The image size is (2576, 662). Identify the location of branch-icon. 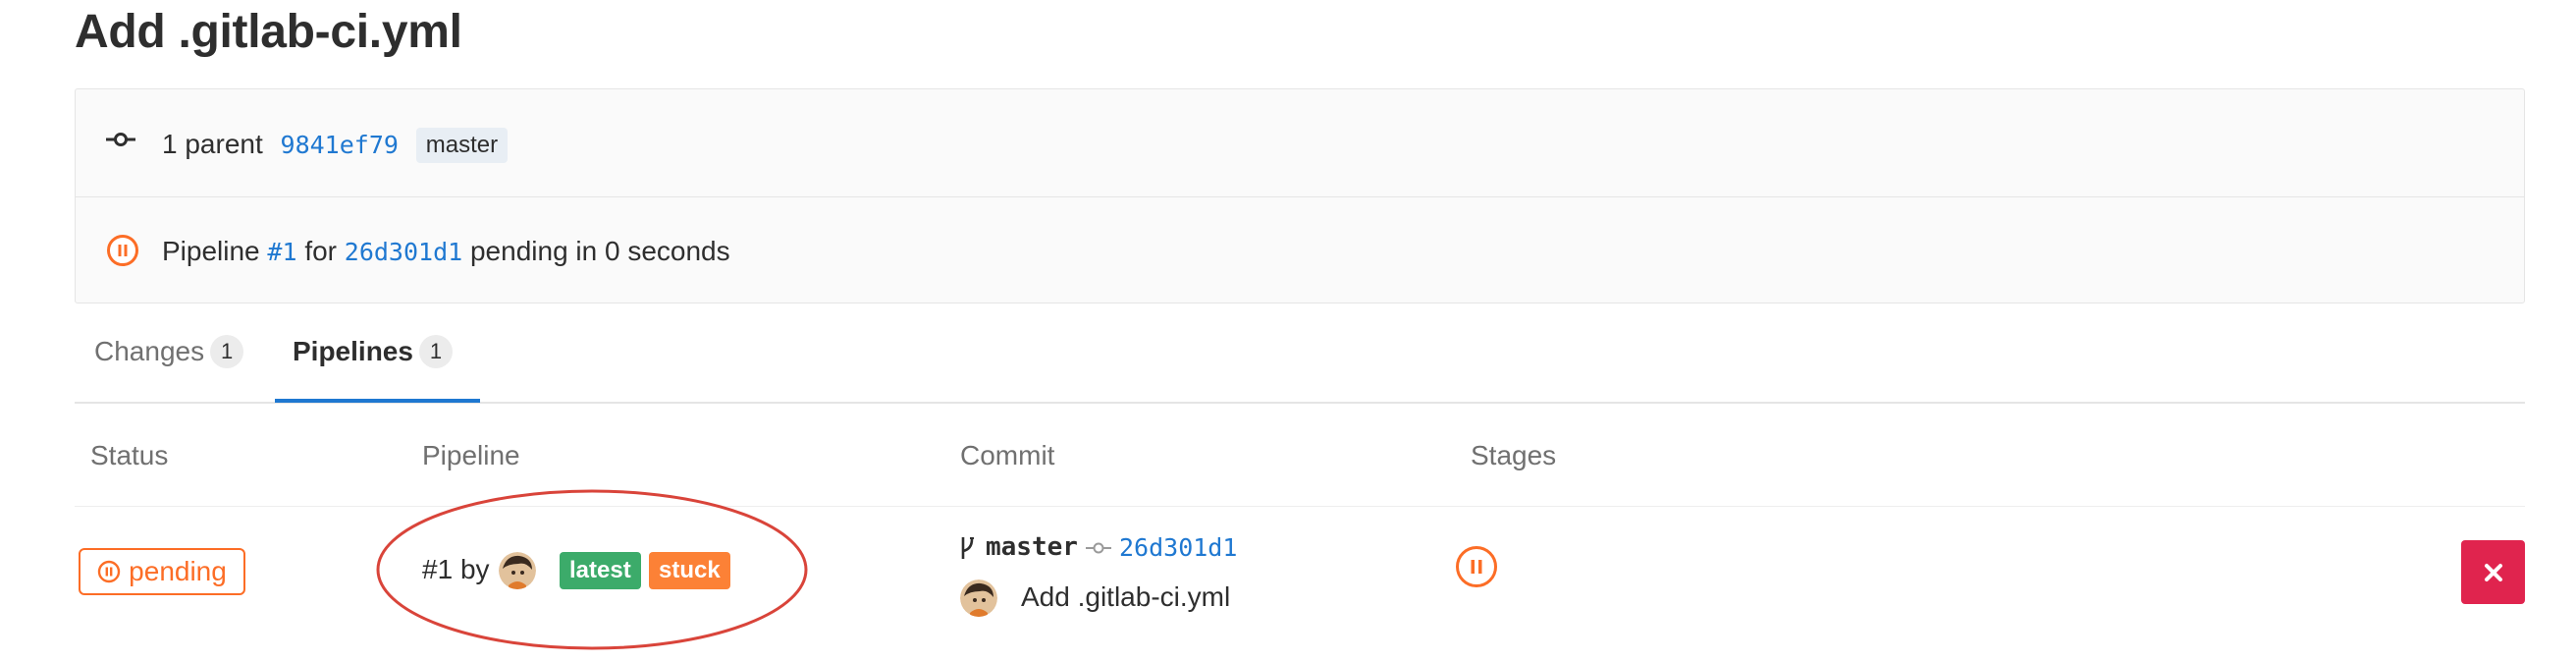
(967, 548).